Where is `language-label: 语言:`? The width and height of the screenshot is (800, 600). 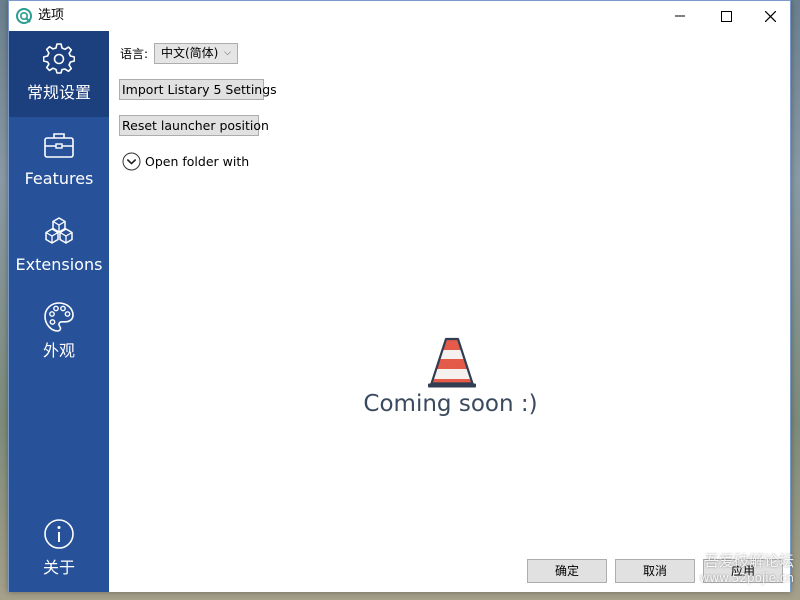 language-label: 语言: is located at coordinates (134, 54).